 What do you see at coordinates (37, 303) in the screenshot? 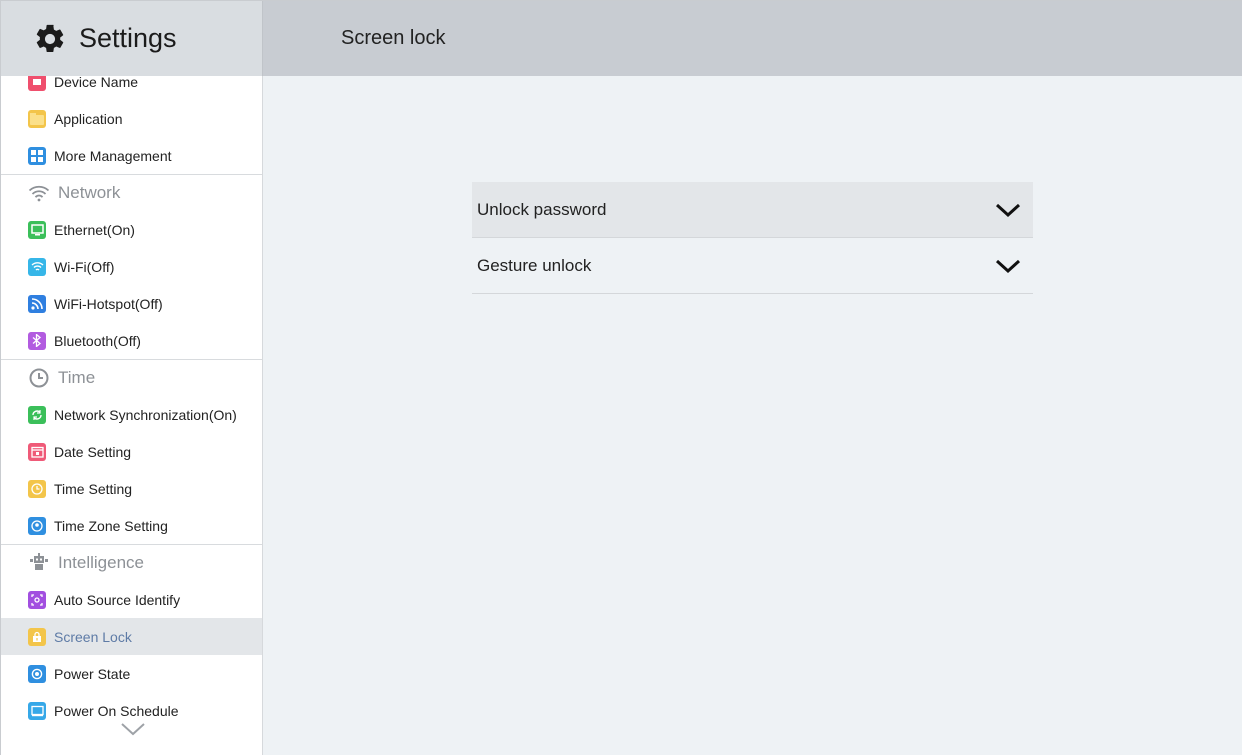
I see `hotspot-icon` at bounding box center [37, 303].